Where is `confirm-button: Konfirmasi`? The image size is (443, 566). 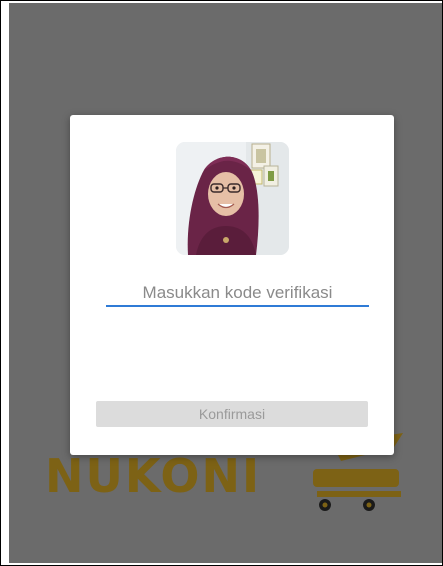 confirm-button: Konfirmasi is located at coordinates (232, 414).